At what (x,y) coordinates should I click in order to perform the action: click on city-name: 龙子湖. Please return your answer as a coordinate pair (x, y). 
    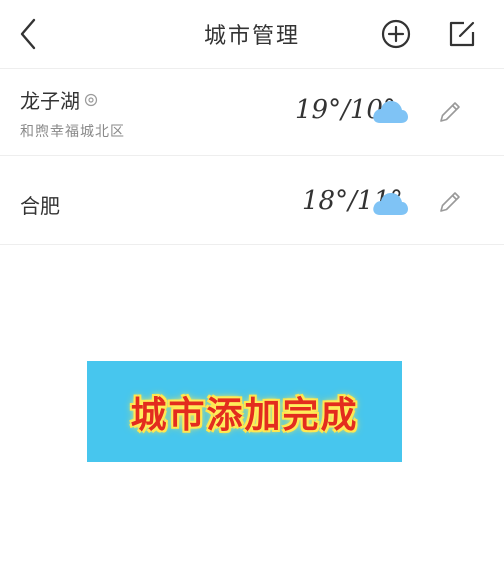
    Looking at the image, I should click on (59, 99).